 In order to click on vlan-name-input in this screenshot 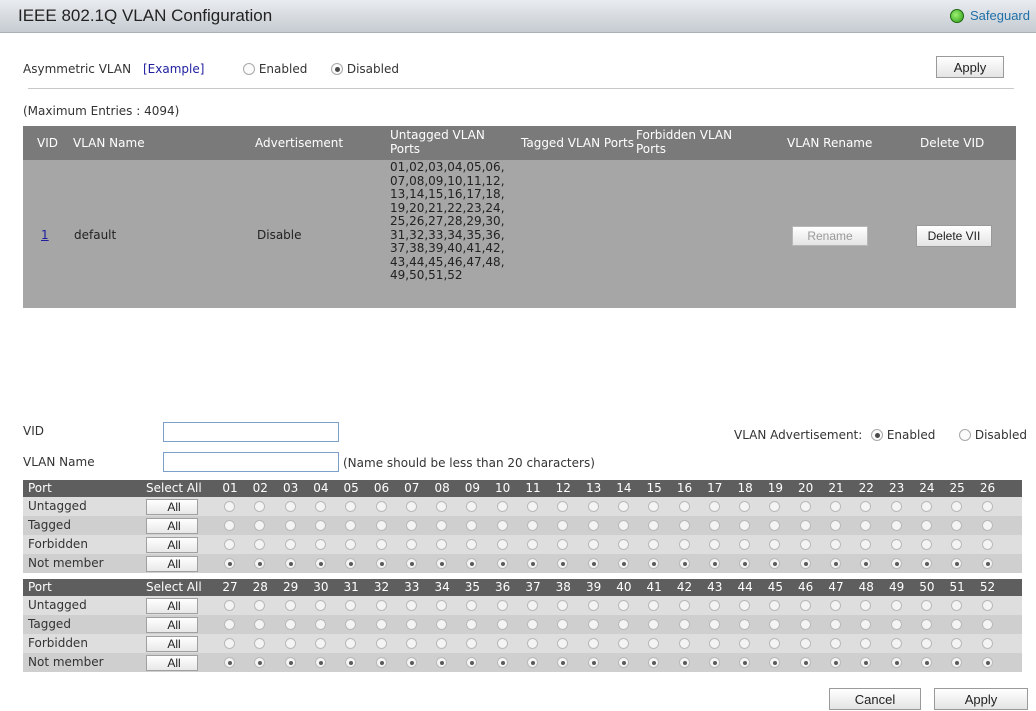, I will do `click(251, 462)`.